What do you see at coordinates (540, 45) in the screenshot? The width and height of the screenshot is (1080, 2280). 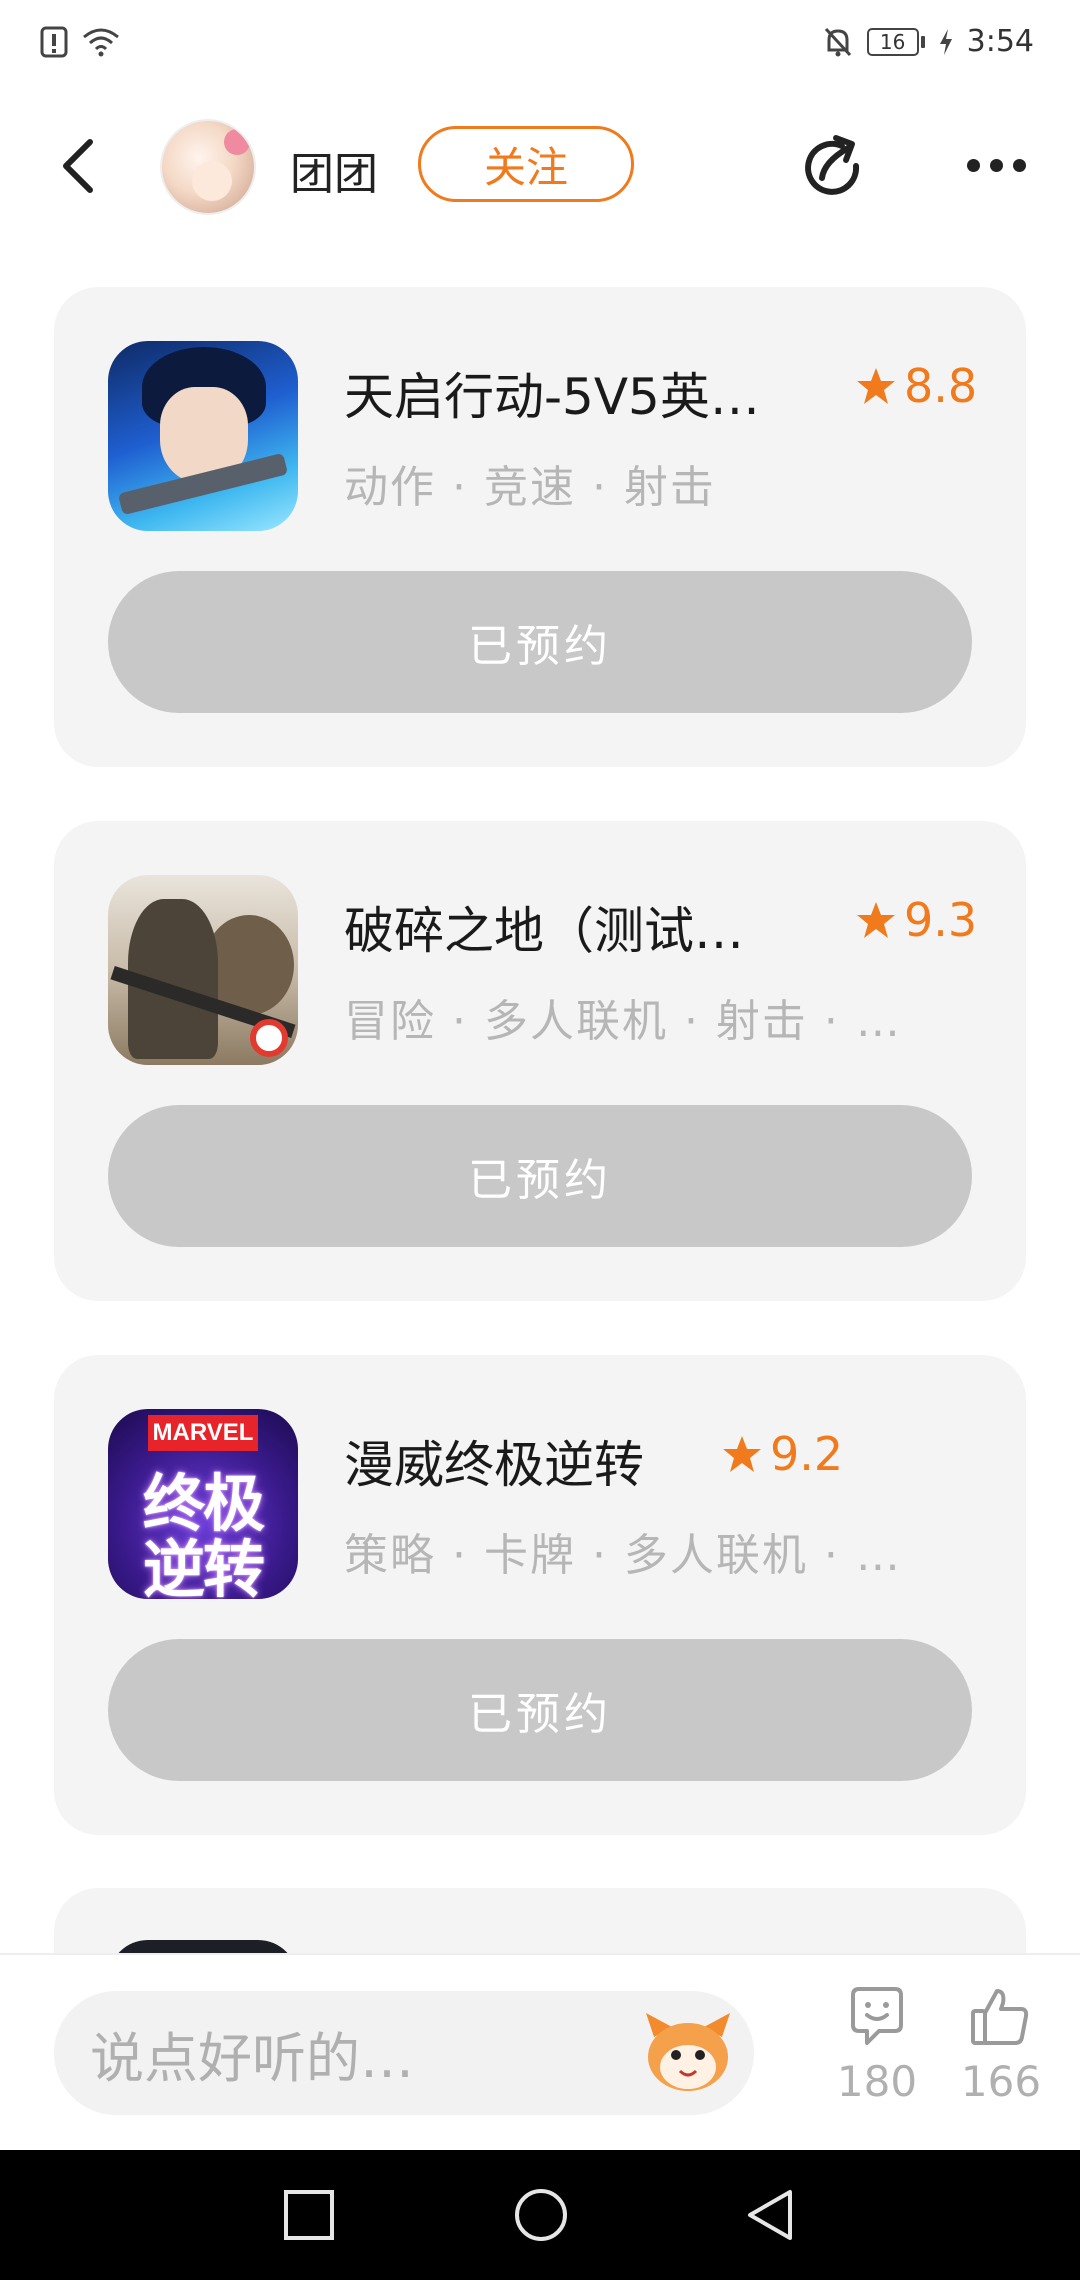 I see `status-bar: 16 3:54` at bounding box center [540, 45].